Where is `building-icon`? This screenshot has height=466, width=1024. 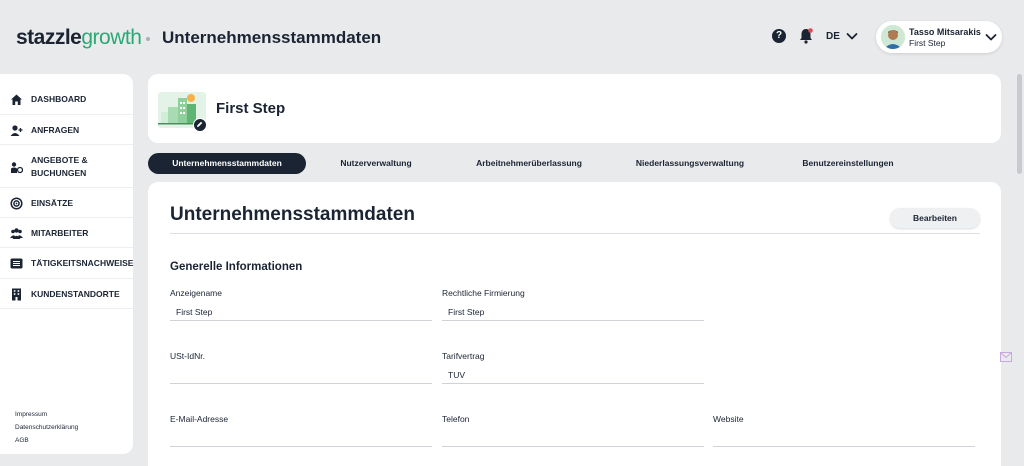 building-icon is located at coordinates (16, 294).